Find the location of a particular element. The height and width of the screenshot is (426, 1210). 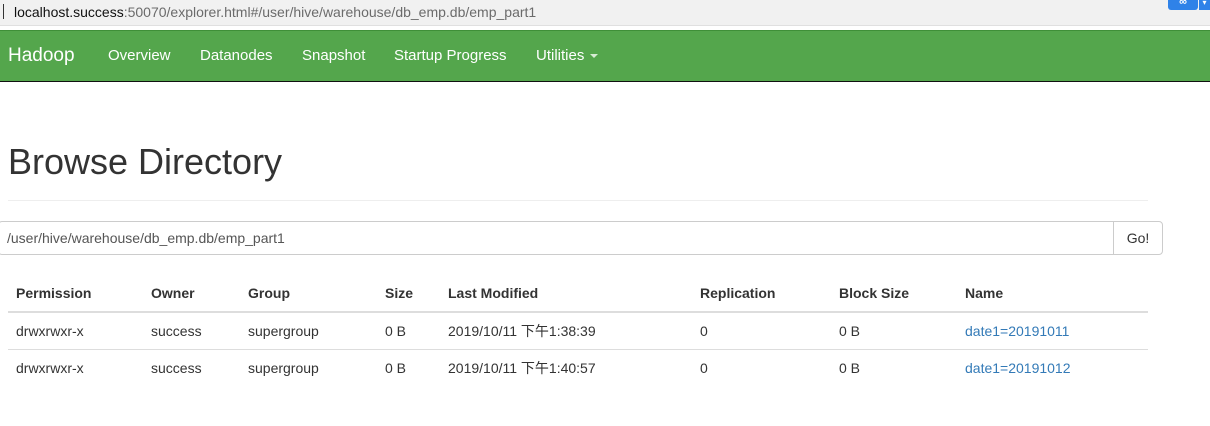

column-header-name: Name is located at coordinates (1052, 293).